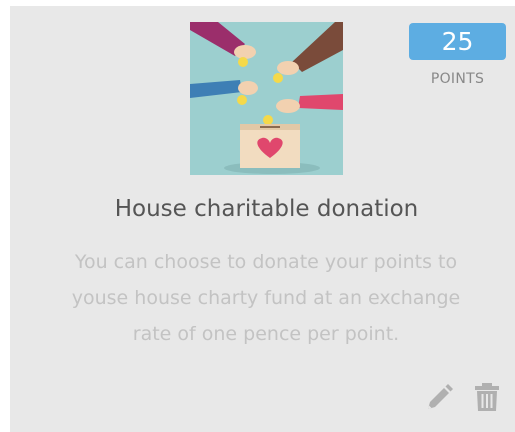  Describe the element at coordinates (457, 79) in the screenshot. I see `points-label: POINTS` at that location.